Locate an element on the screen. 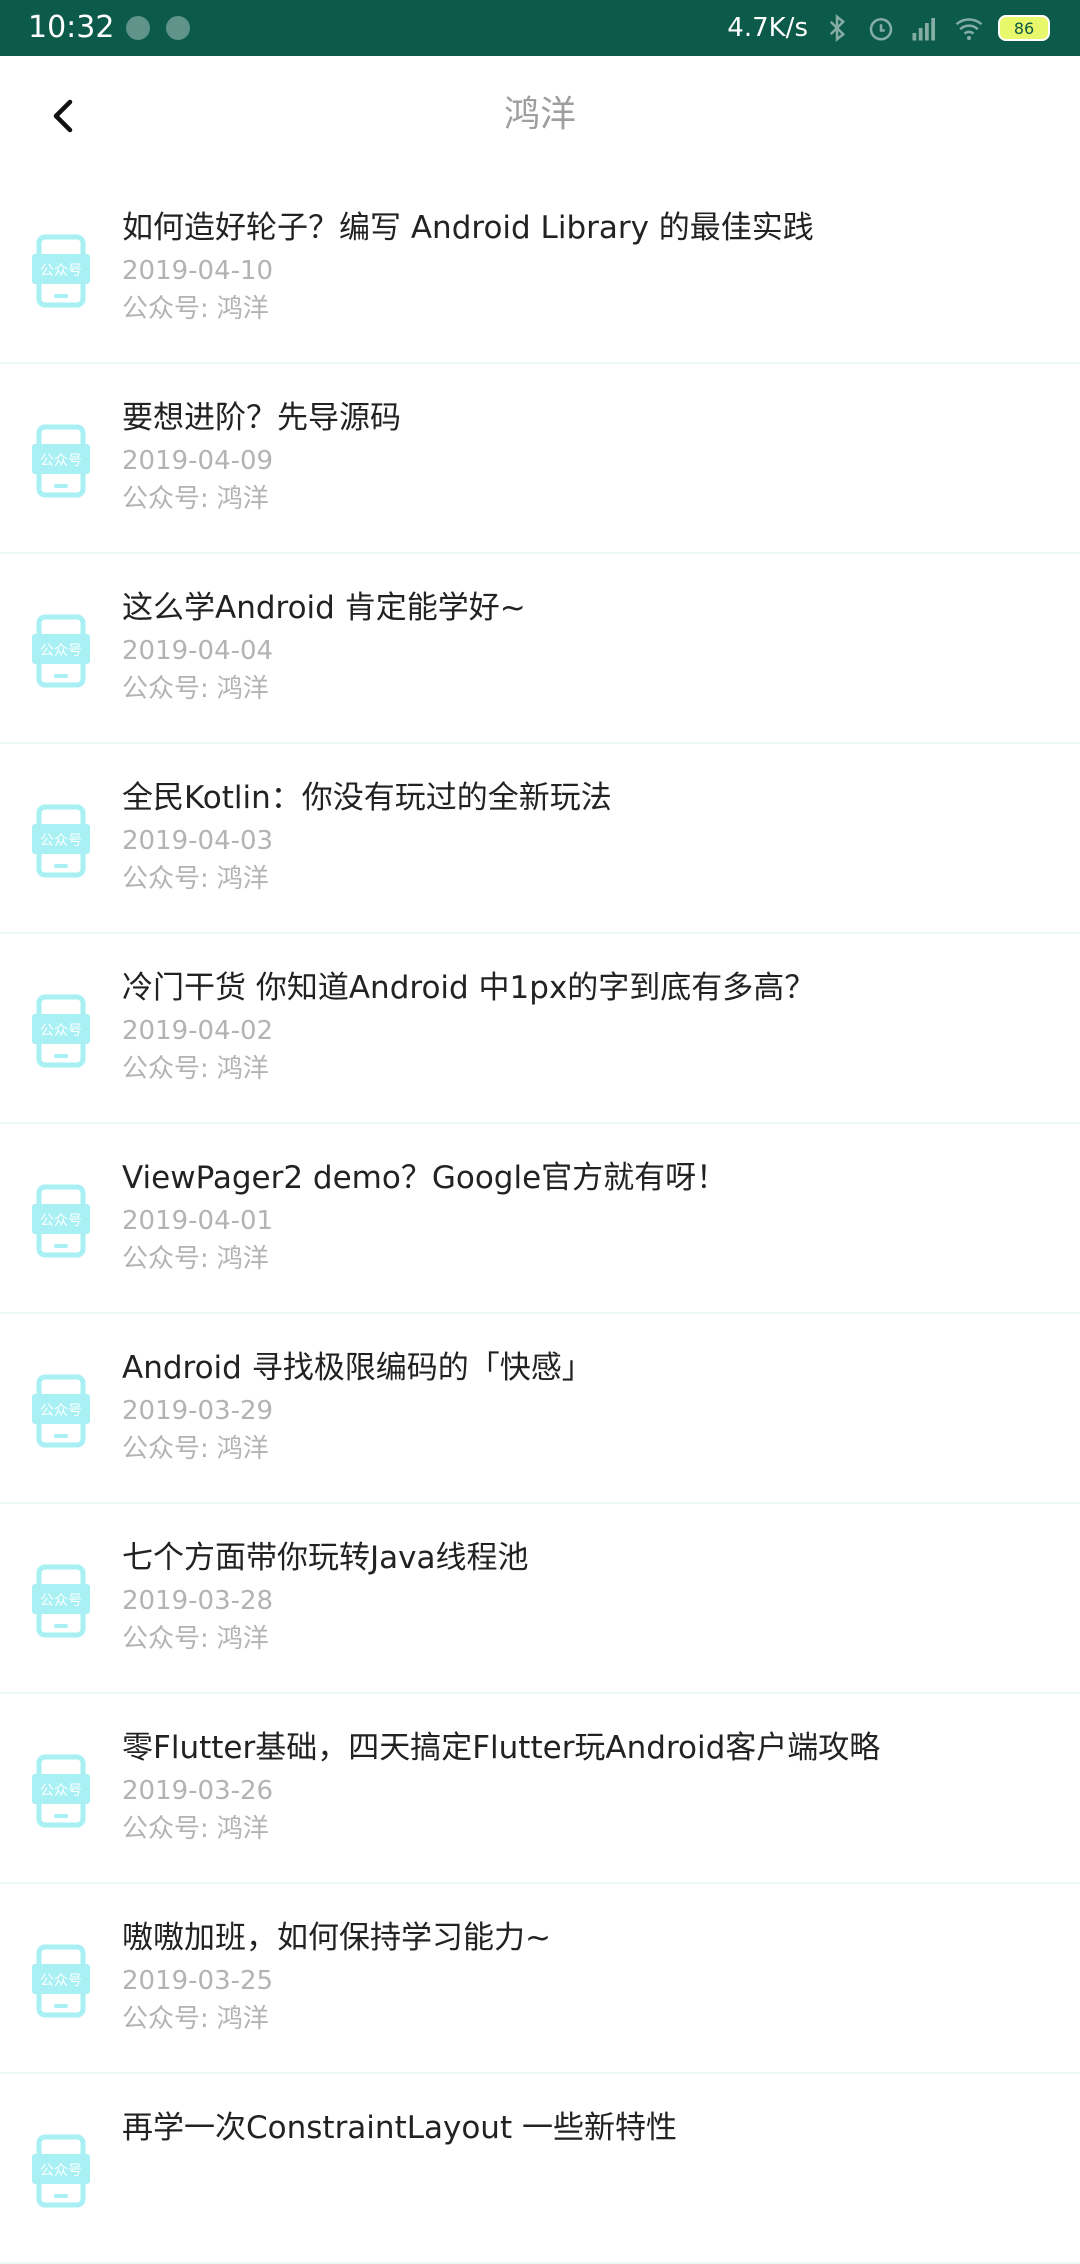 The height and width of the screenshot is (2264, 1080). article-date: 2019-04-09 is located at coordinates (198, 461).